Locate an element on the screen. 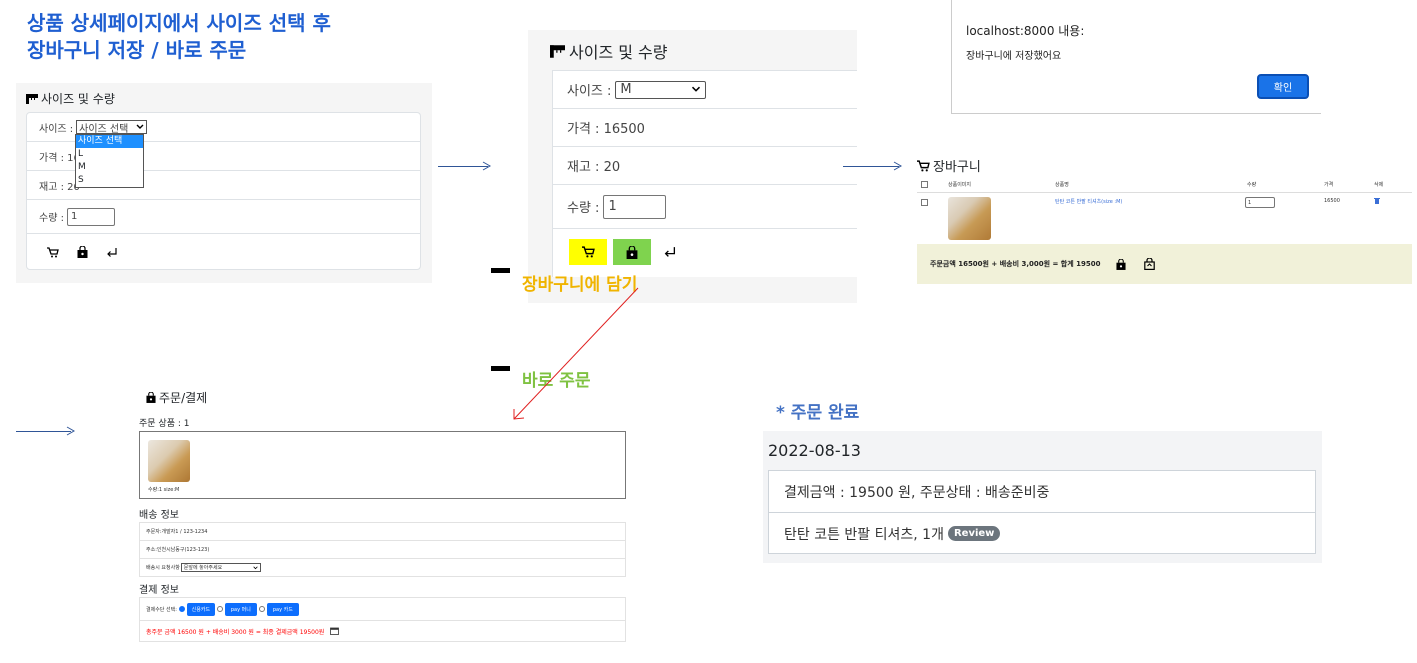  product-image is located at coordinates (969, 218).